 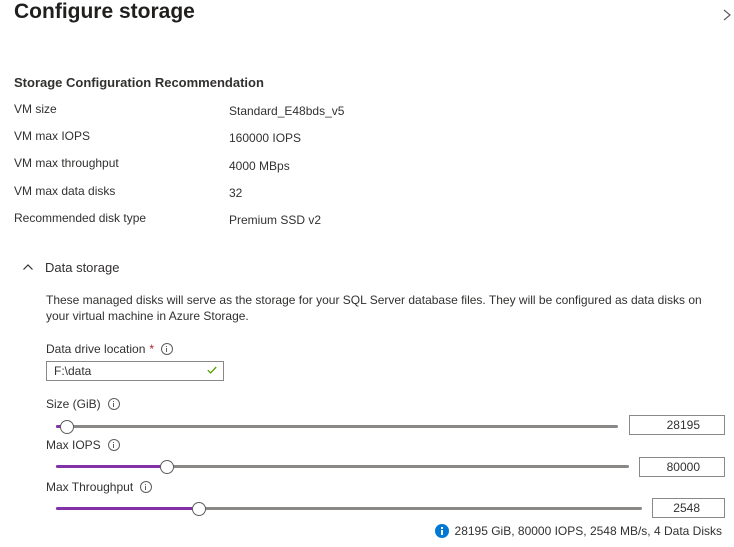 What do you see at coordinates (275, 220) in the screenshot?
I see `recommended-disk-type-value: Premium SSD v2` at bounding box center [275, 220].